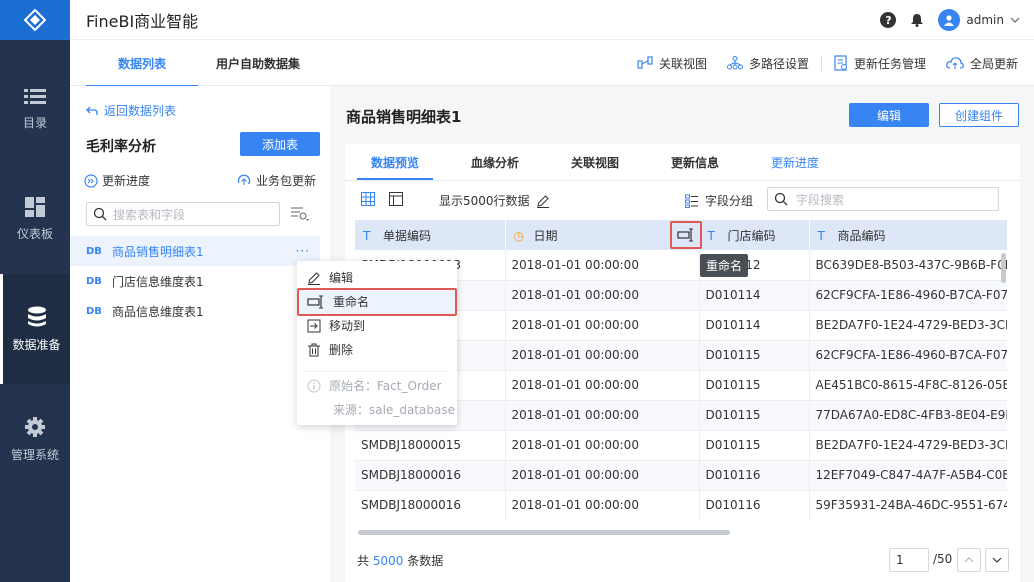 This screenshot has width=1034, height=582. What do you see at coordinates (908, 235) in the screenshot?
I see `column-header: T 商品编码` at bounding box center [908, 235].